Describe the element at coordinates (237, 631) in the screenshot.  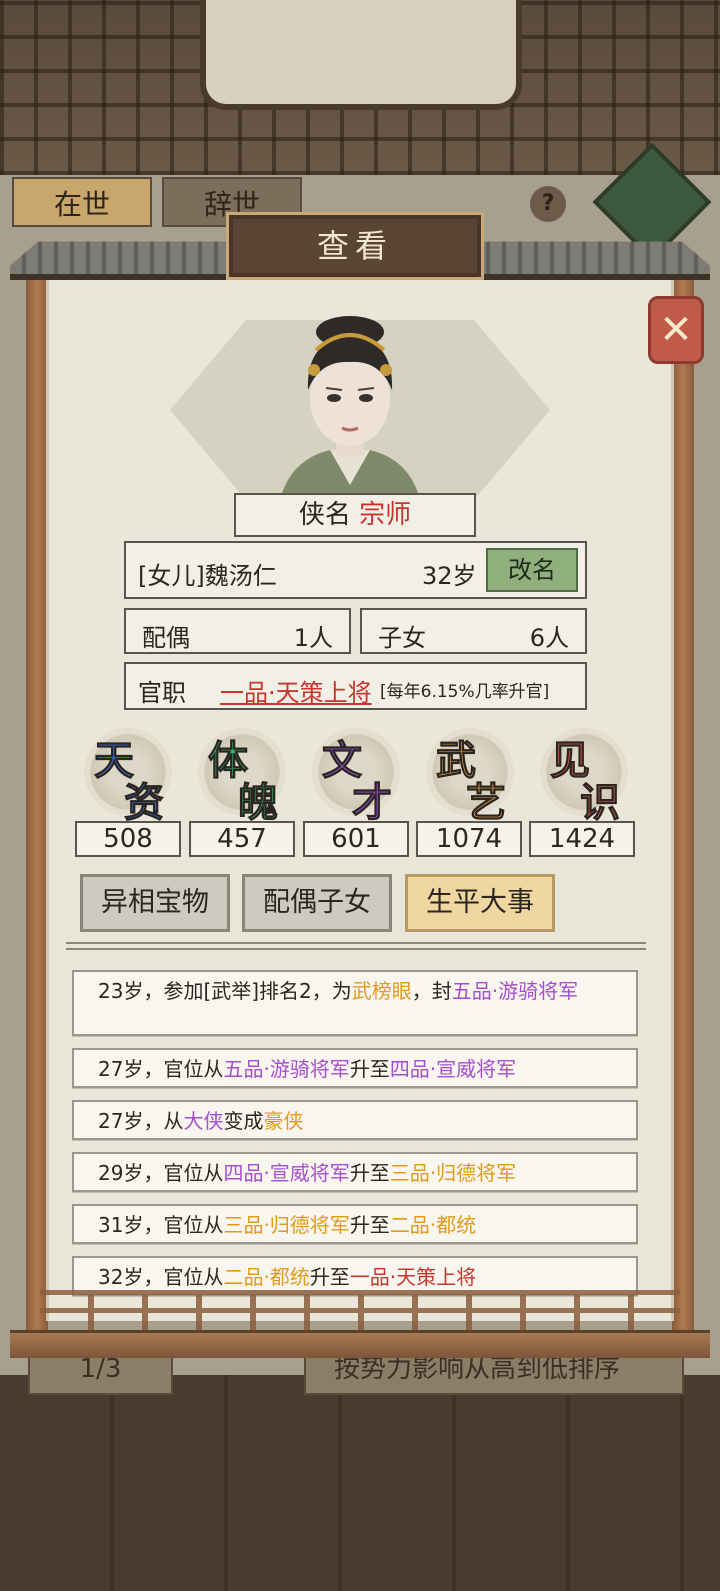
I see `spouse-row: 配偶 1人` at that location.